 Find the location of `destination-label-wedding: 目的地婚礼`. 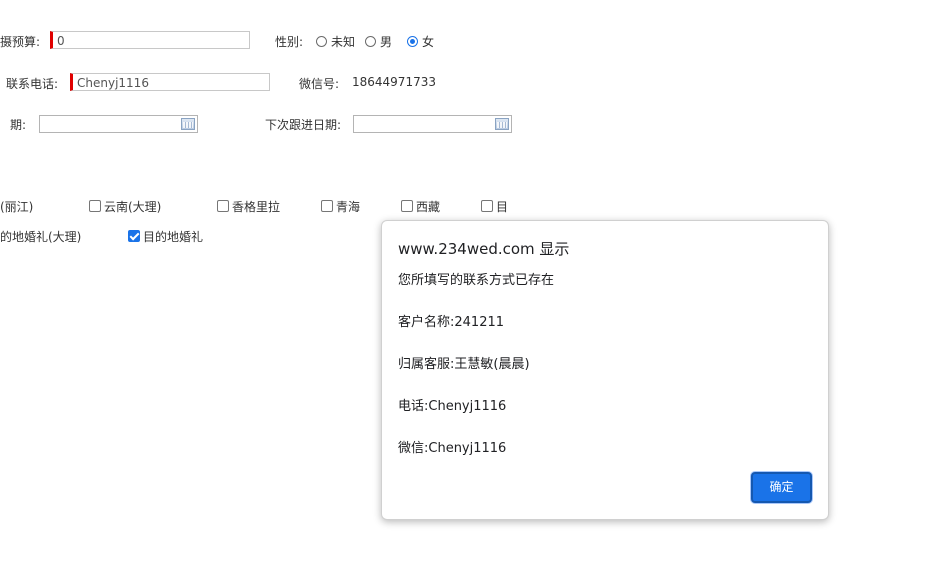

destination-label-wedding: 目的地婚礼 is located at coordinates (173, 237).